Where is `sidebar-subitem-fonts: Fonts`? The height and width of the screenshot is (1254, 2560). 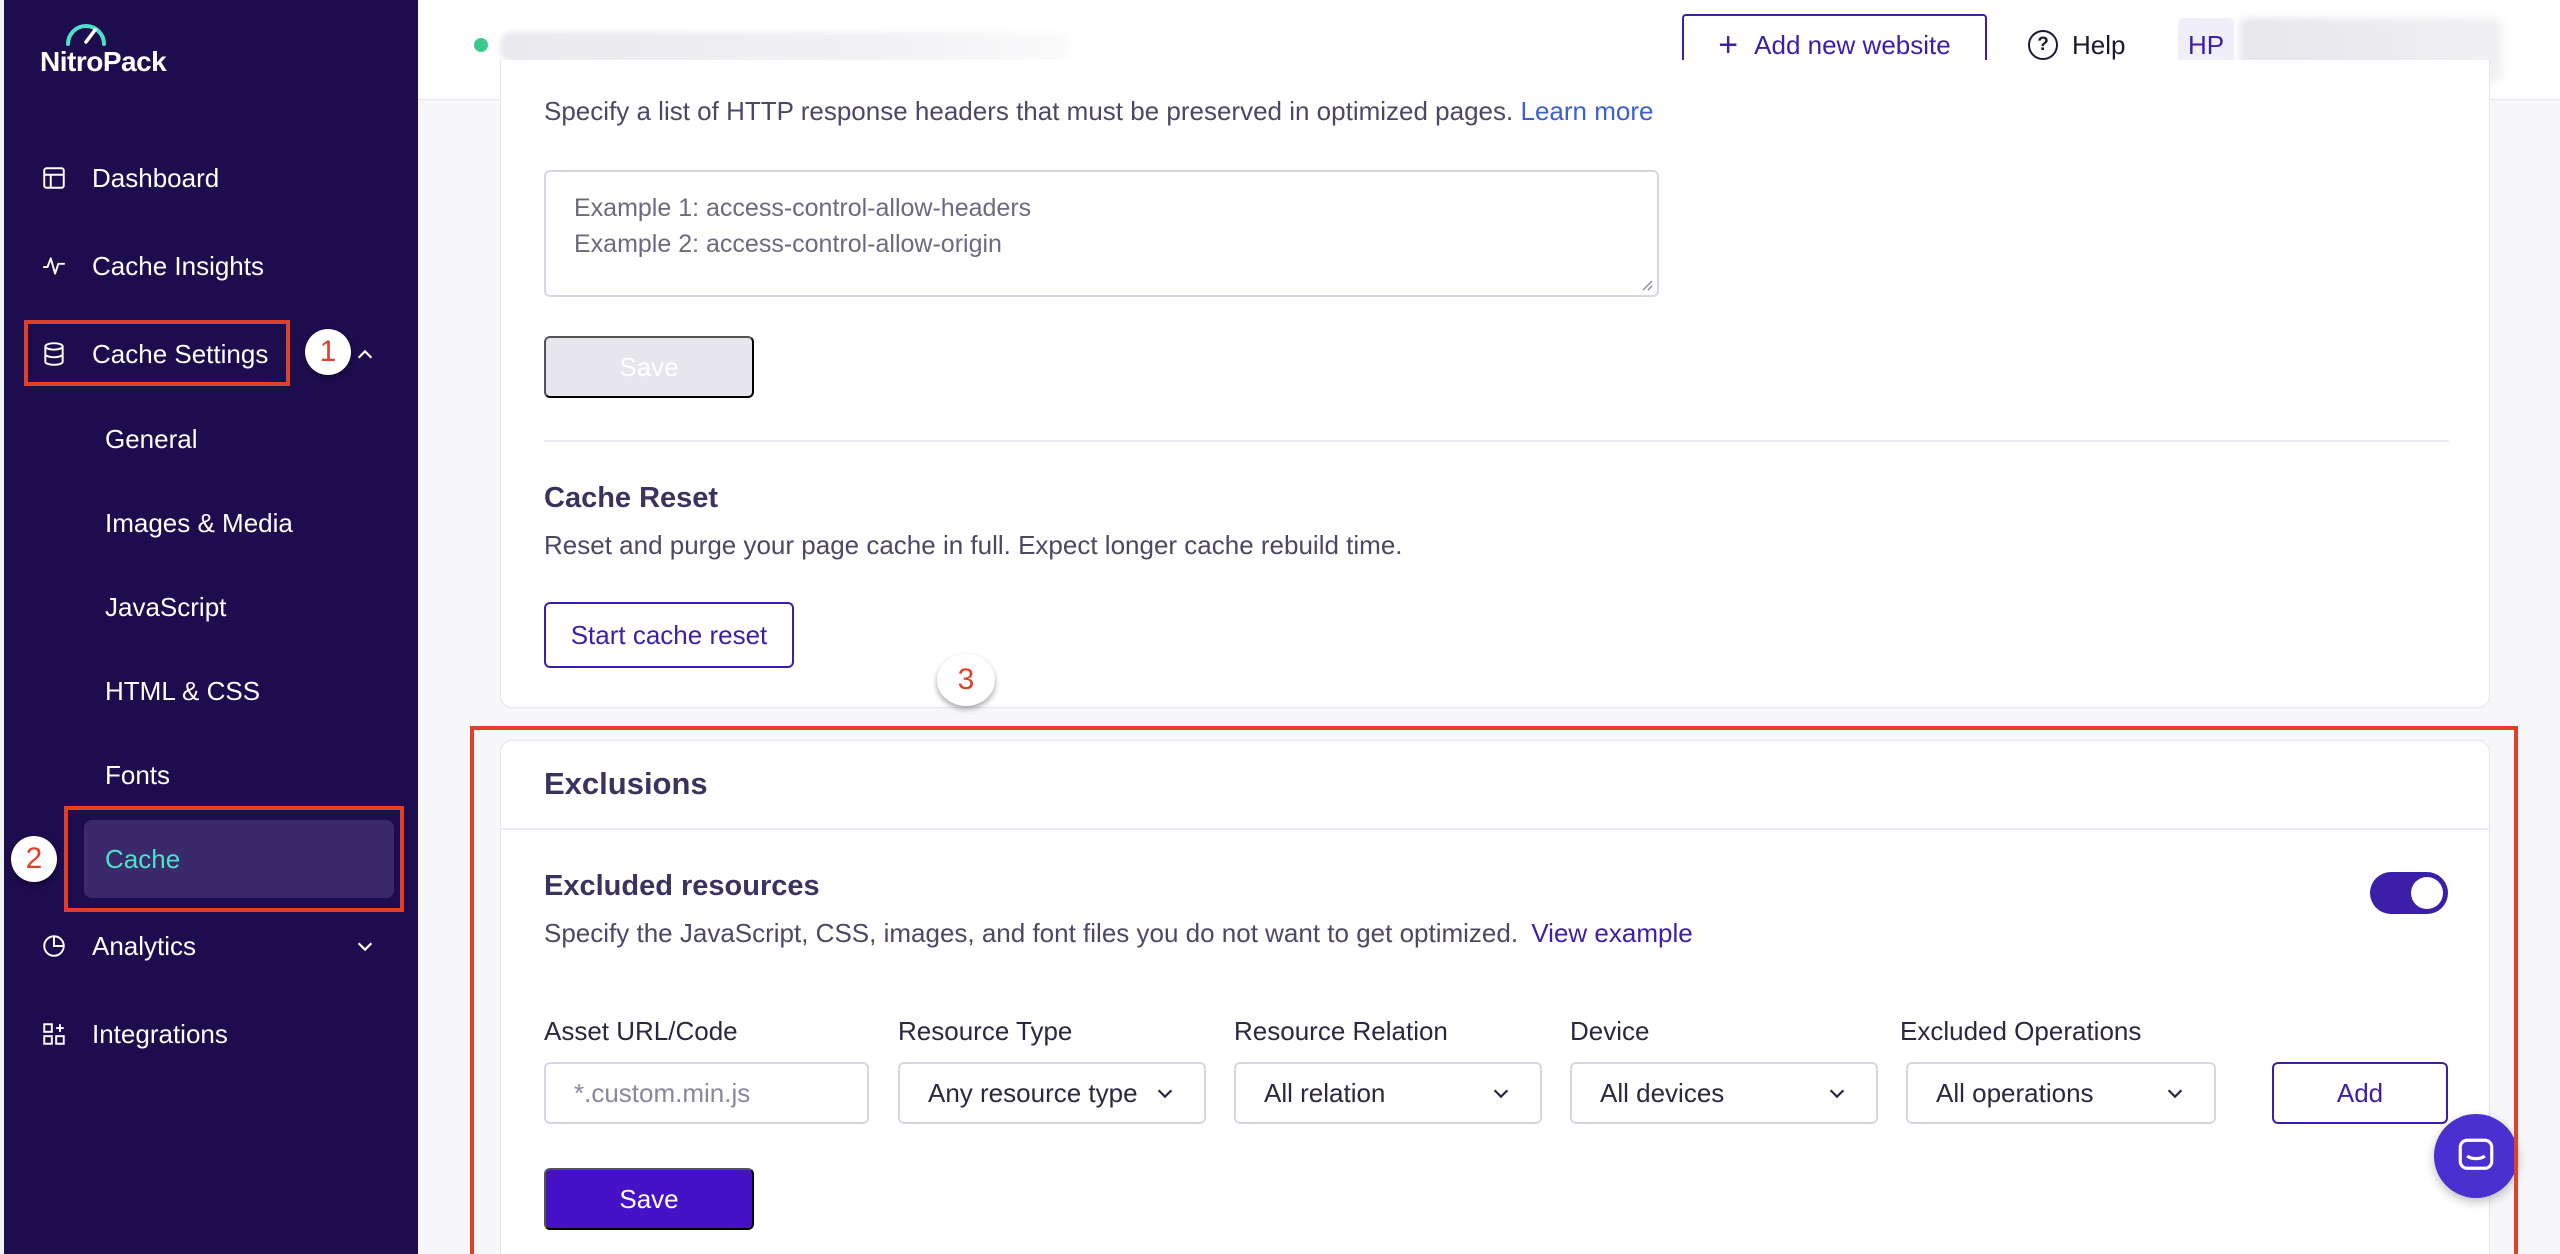
sidebar-subitem-fonts: Fonts is located at coordinates (137, 775).